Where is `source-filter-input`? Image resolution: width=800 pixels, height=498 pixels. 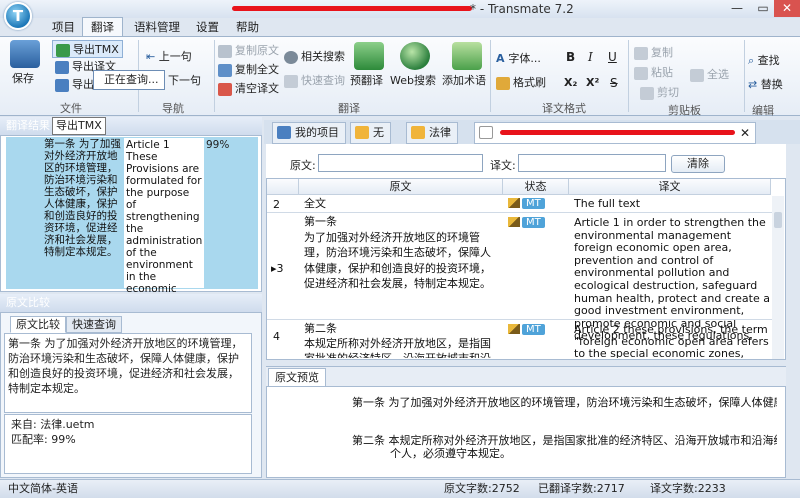
source-filter-input is located at coordinates (400, 163).